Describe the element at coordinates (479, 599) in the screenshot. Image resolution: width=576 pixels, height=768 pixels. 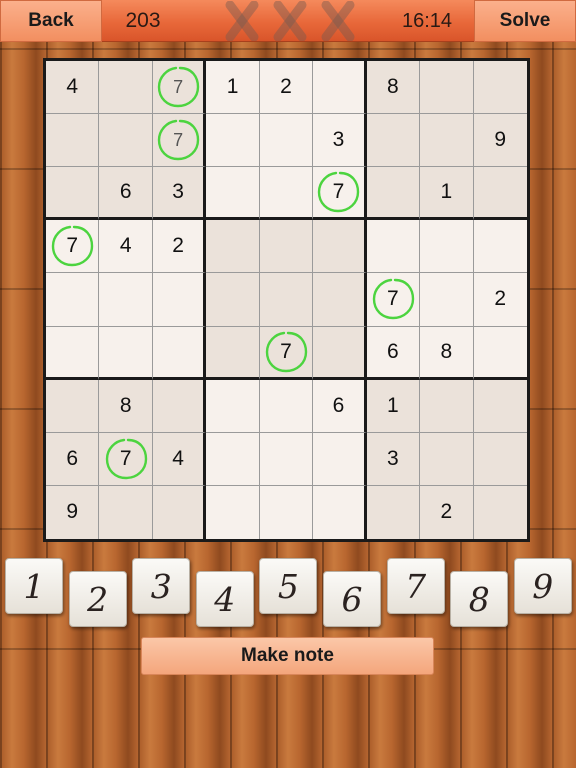
I see `number-key-8: 8` at that location.